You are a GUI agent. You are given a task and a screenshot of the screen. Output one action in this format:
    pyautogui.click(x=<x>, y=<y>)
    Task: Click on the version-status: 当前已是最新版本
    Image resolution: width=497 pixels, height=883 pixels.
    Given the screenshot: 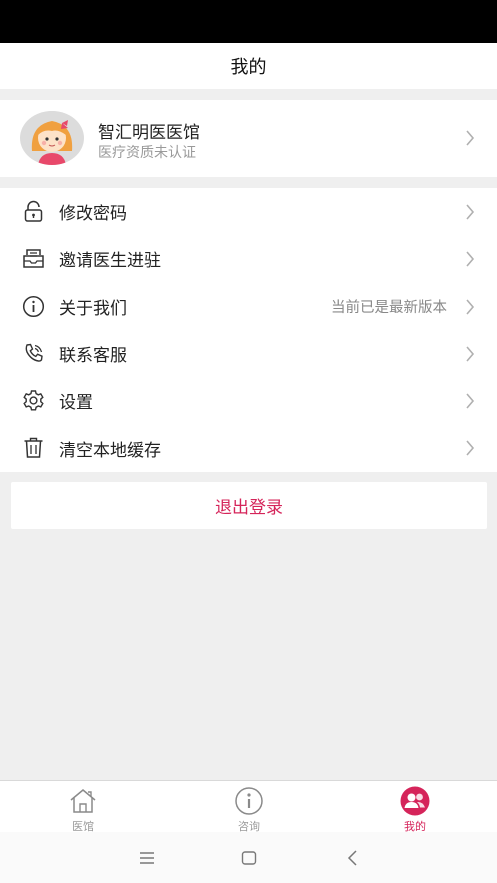 What is the action you would take?
    pyautogui.click(x=389, y=307)
    